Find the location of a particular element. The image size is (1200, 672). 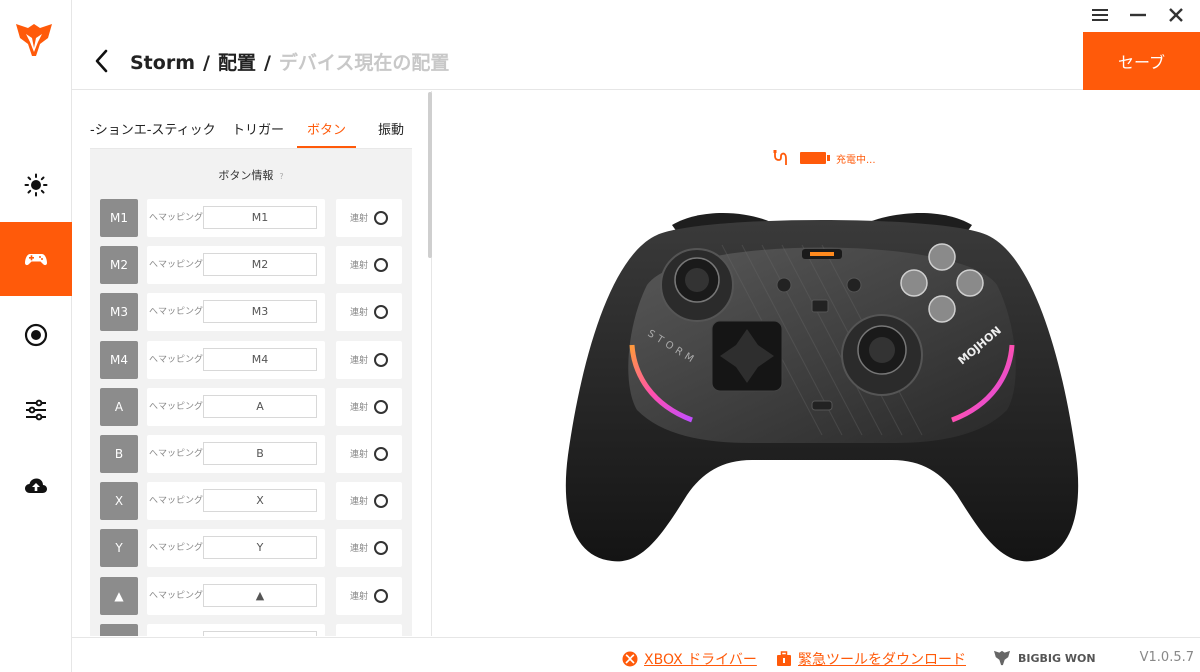

source-key: A is located at coordinates (119, 406).